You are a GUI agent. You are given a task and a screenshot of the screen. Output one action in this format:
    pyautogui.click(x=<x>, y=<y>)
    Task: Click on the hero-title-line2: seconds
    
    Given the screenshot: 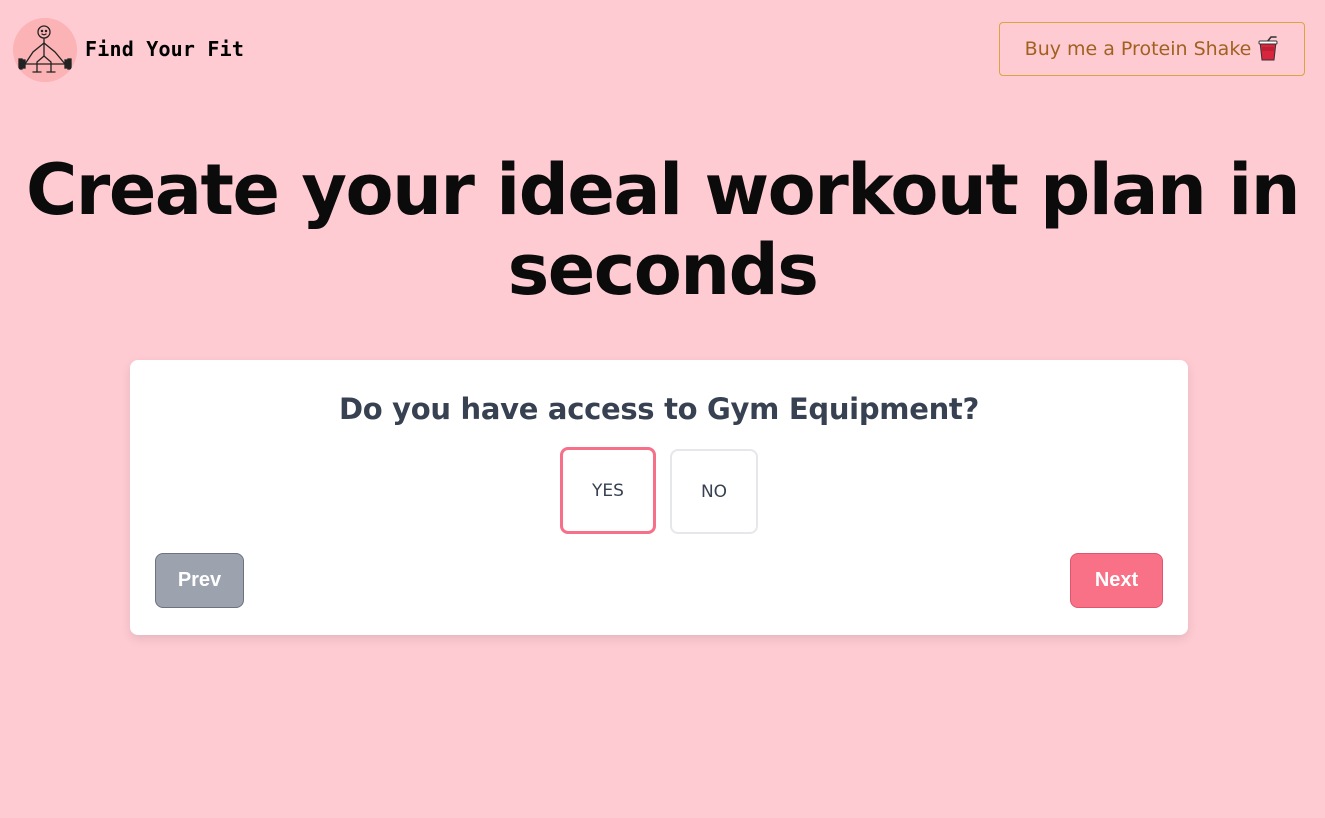 What is the action you would take?
    pyautogui.click(x=663, y=270)
    